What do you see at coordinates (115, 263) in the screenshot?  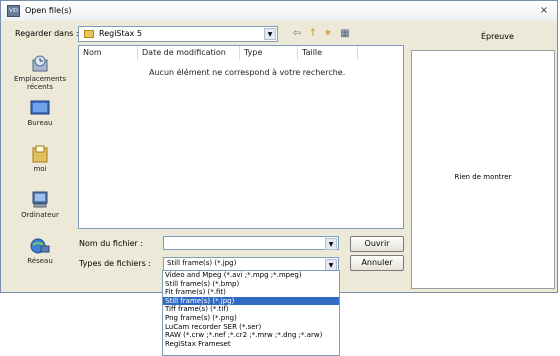 I see `file-type-label: Types de fichiers :` at bounding box center [115, 263].